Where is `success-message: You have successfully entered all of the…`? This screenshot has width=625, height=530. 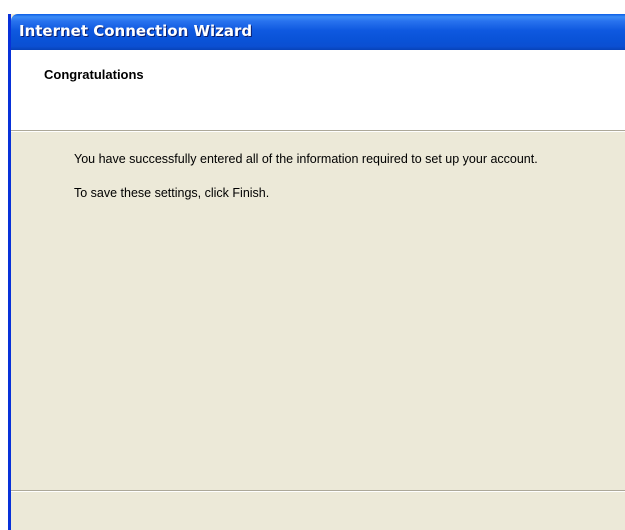
success-message: You have successfully entered all of the… is located at coordinates (306, 159).